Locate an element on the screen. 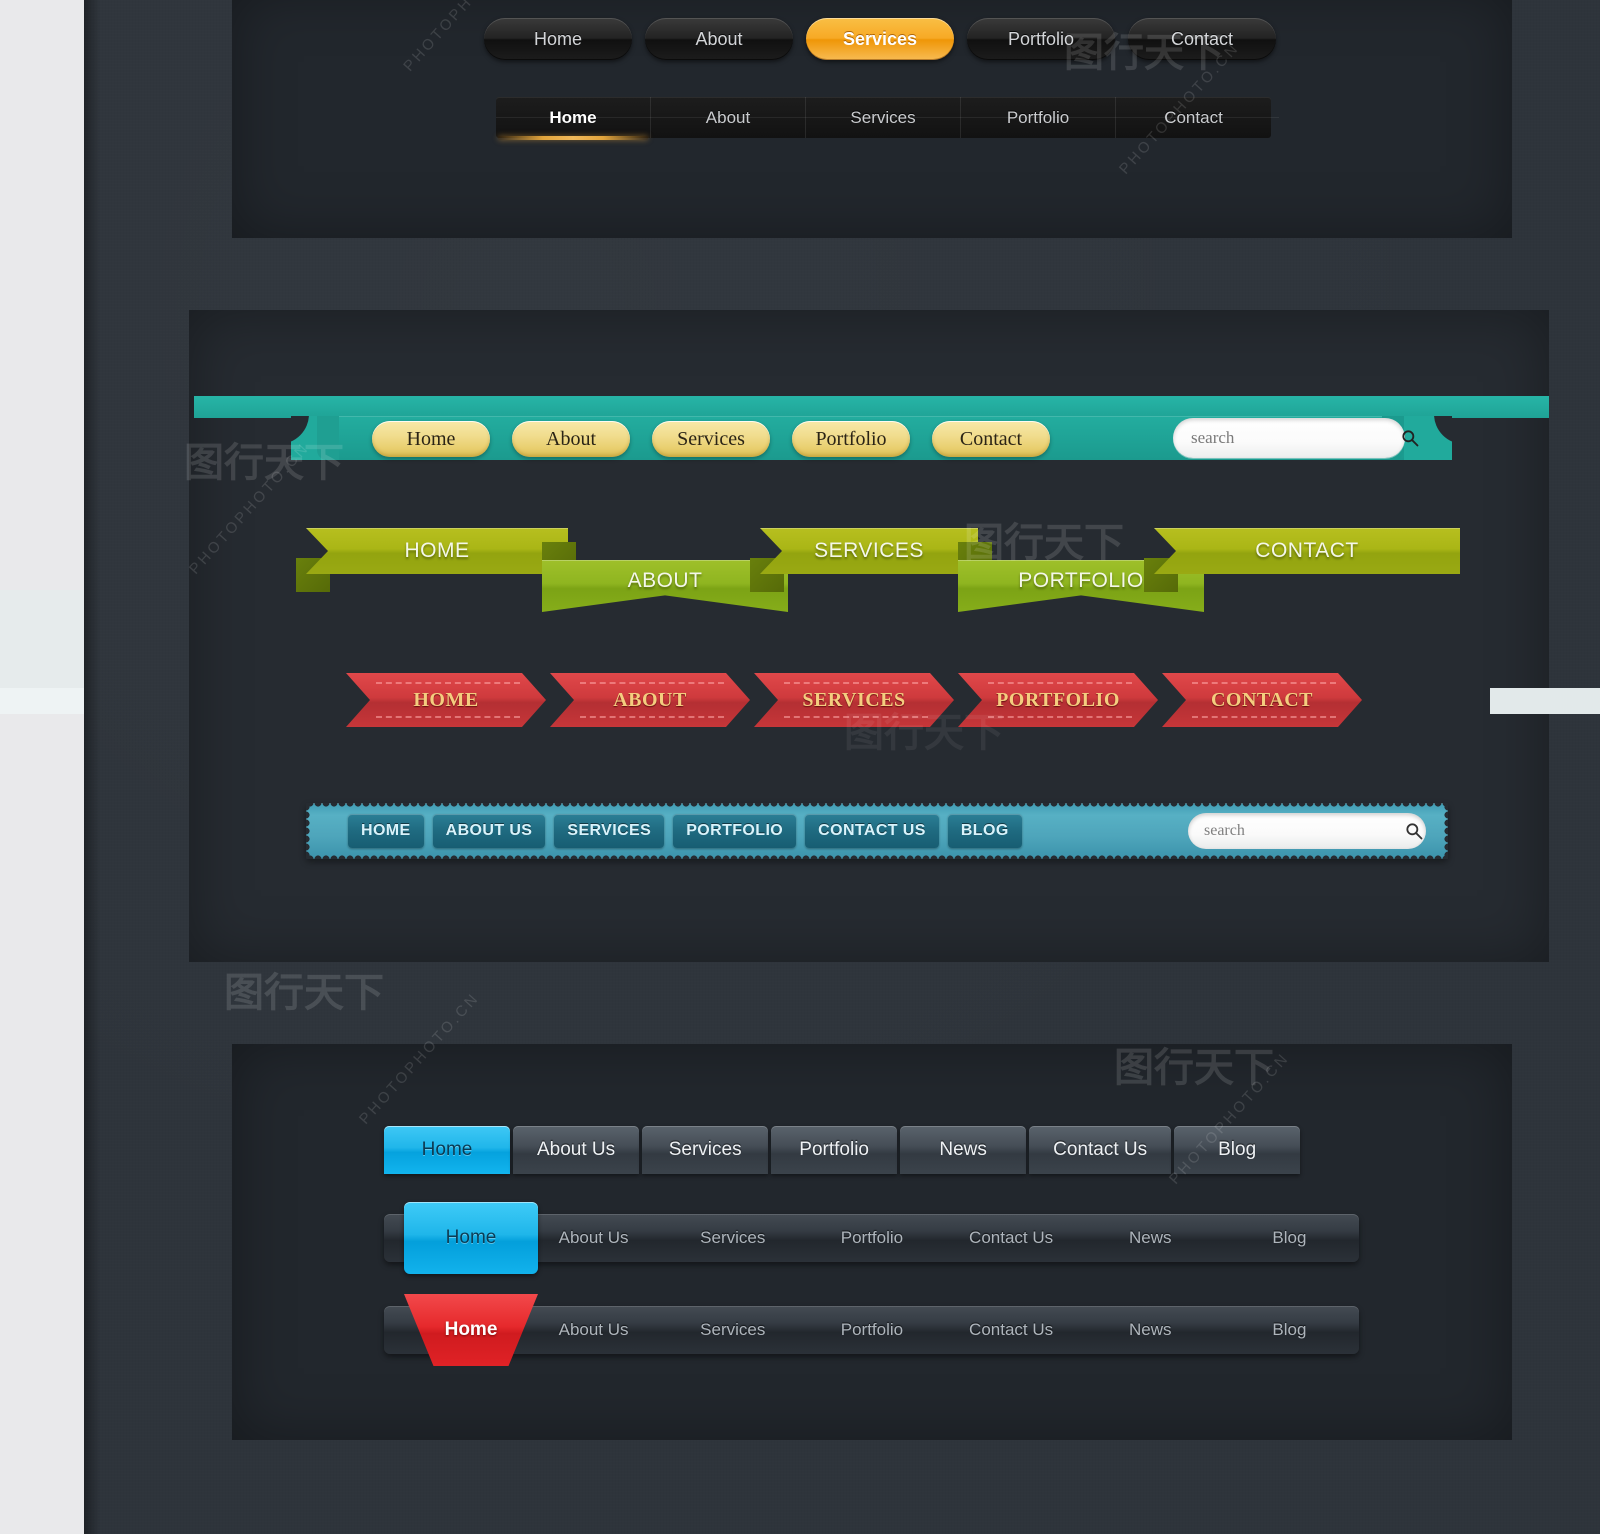 This screenshot has width=1600, height=1534. sep-tab-item-contact-us: Contact Us is located at coordinates (1100, 1150).